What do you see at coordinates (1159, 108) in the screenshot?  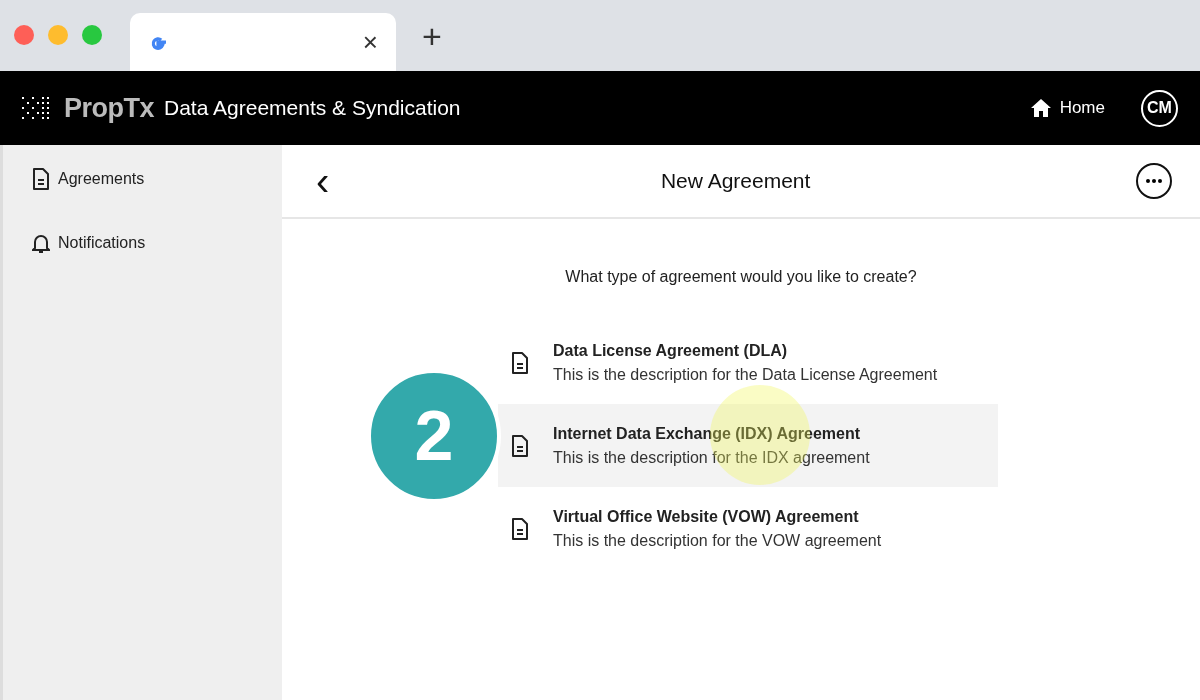 I see `user-avatar: CM` at bounding box center [1159, 108].